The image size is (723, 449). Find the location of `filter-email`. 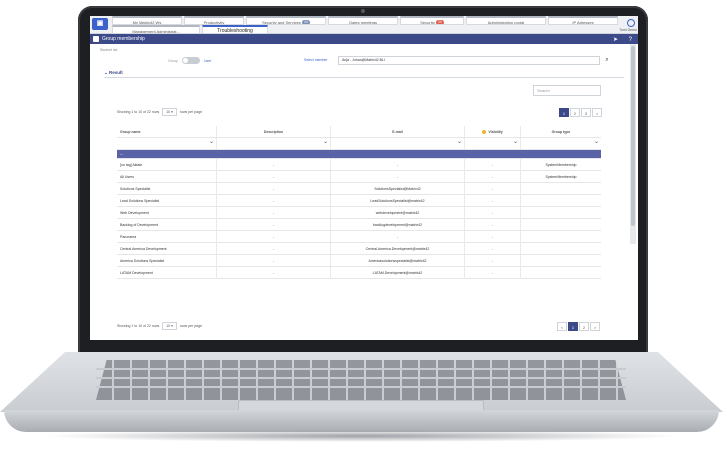

filter-email is located at coordinates (398, 144).